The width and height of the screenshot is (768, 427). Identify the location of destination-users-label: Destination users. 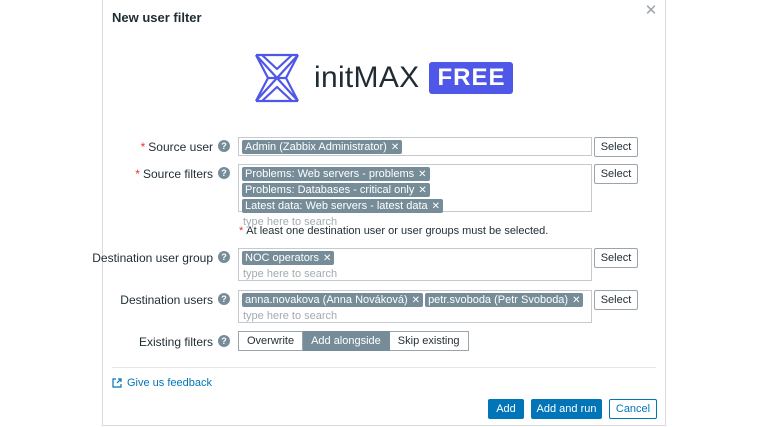
(166, 300).